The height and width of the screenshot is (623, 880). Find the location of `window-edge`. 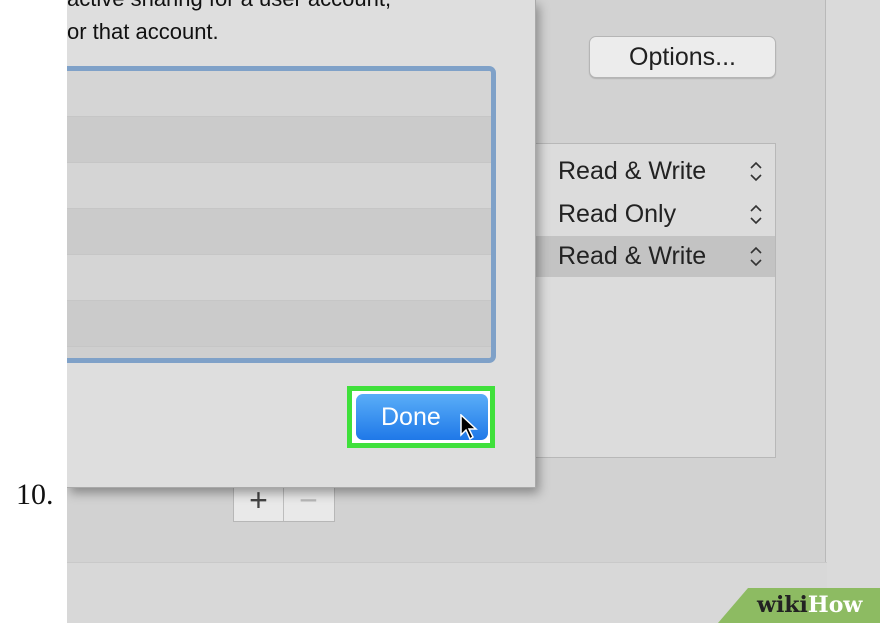

window-edge is located at coordinates (852, 311).